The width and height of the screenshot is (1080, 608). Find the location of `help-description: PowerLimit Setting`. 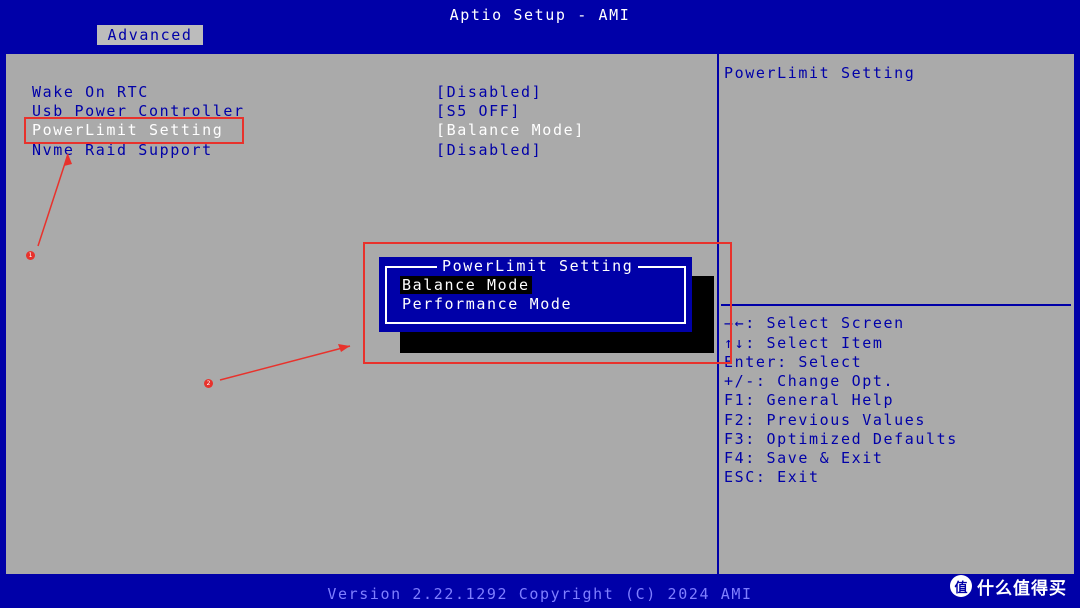

help-description: PowerLimit Setting is located at coordinates (820, 73).